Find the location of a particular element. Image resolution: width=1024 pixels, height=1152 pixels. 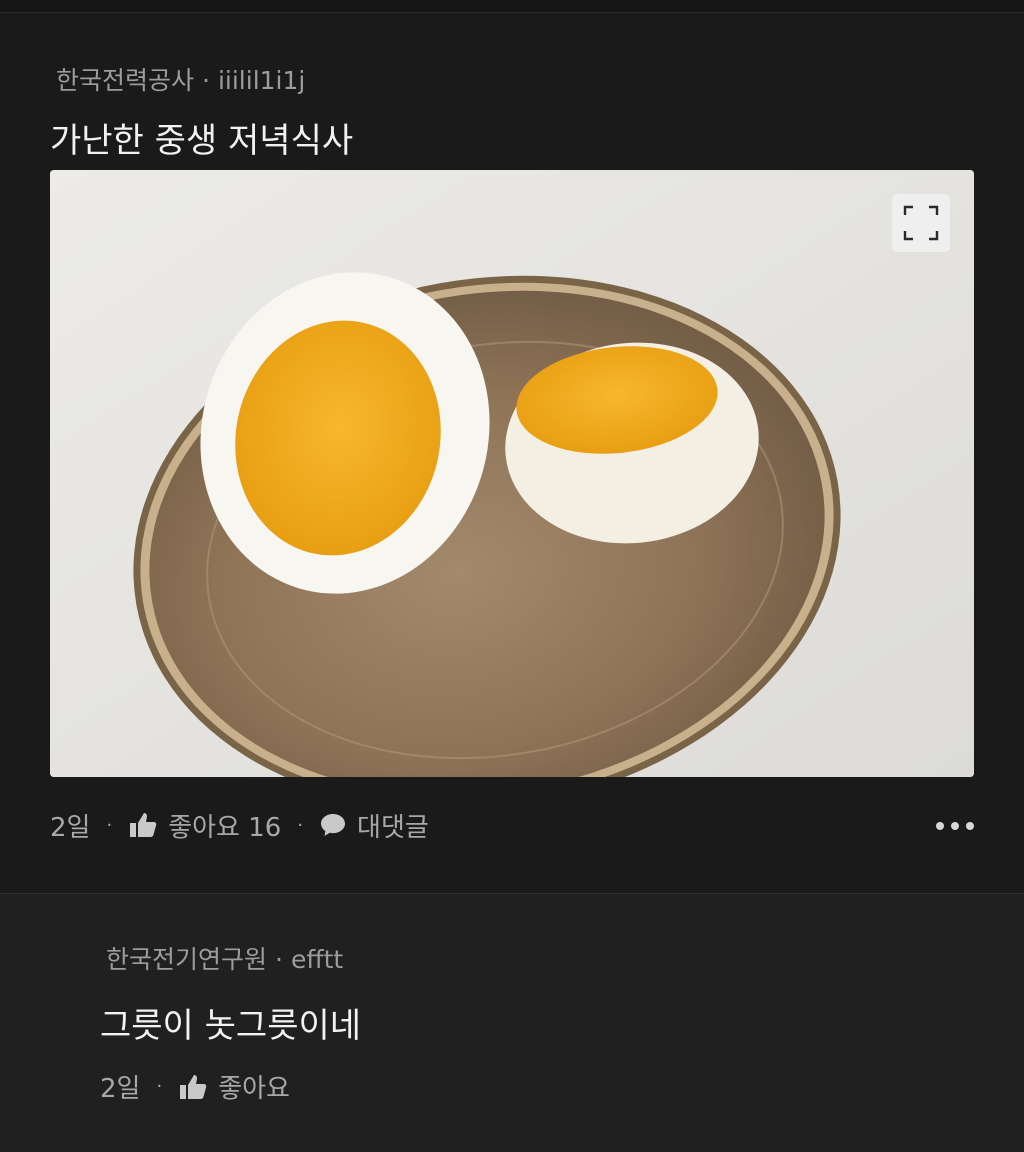

comment-actions: 2일 · 좋아요 is located at coordinates (195, 1086).